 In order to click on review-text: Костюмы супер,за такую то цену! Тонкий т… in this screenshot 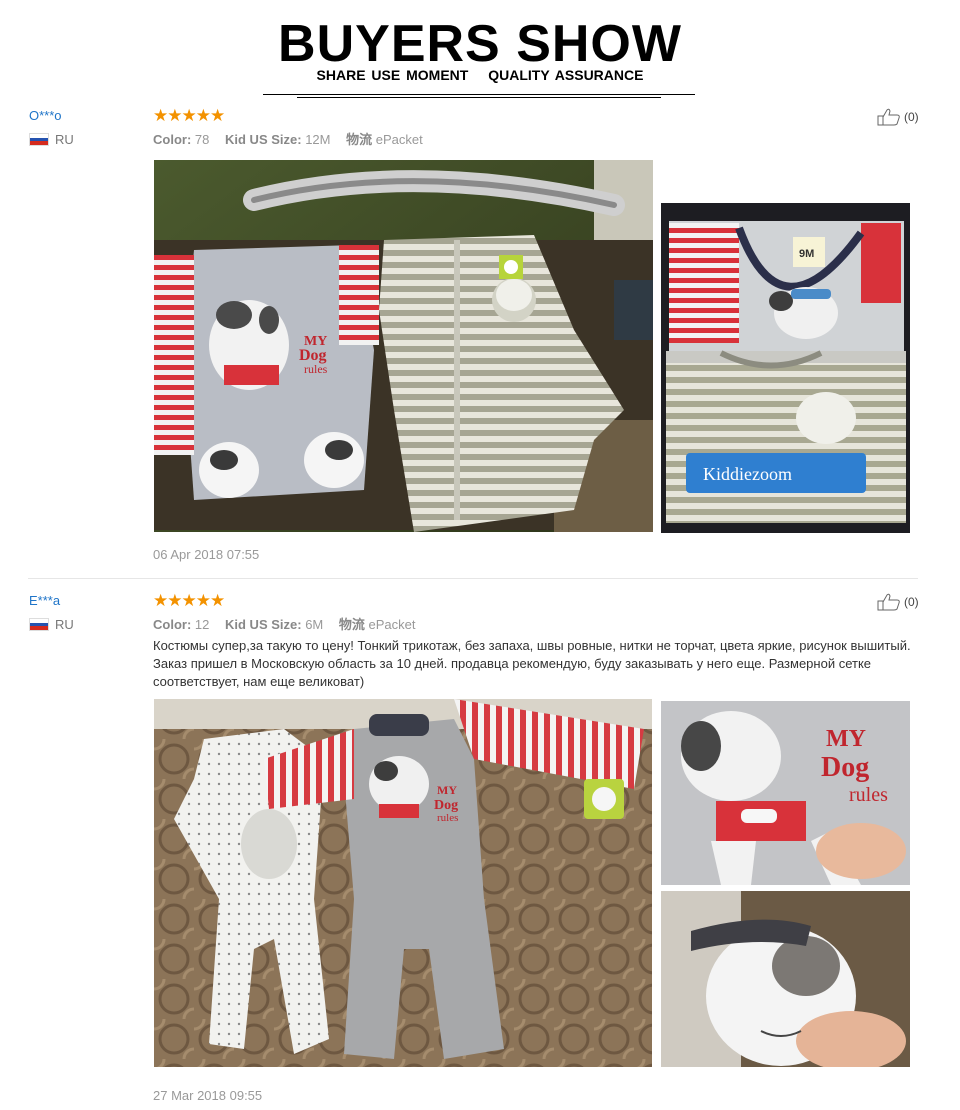, I will do `click(532, 663)`.